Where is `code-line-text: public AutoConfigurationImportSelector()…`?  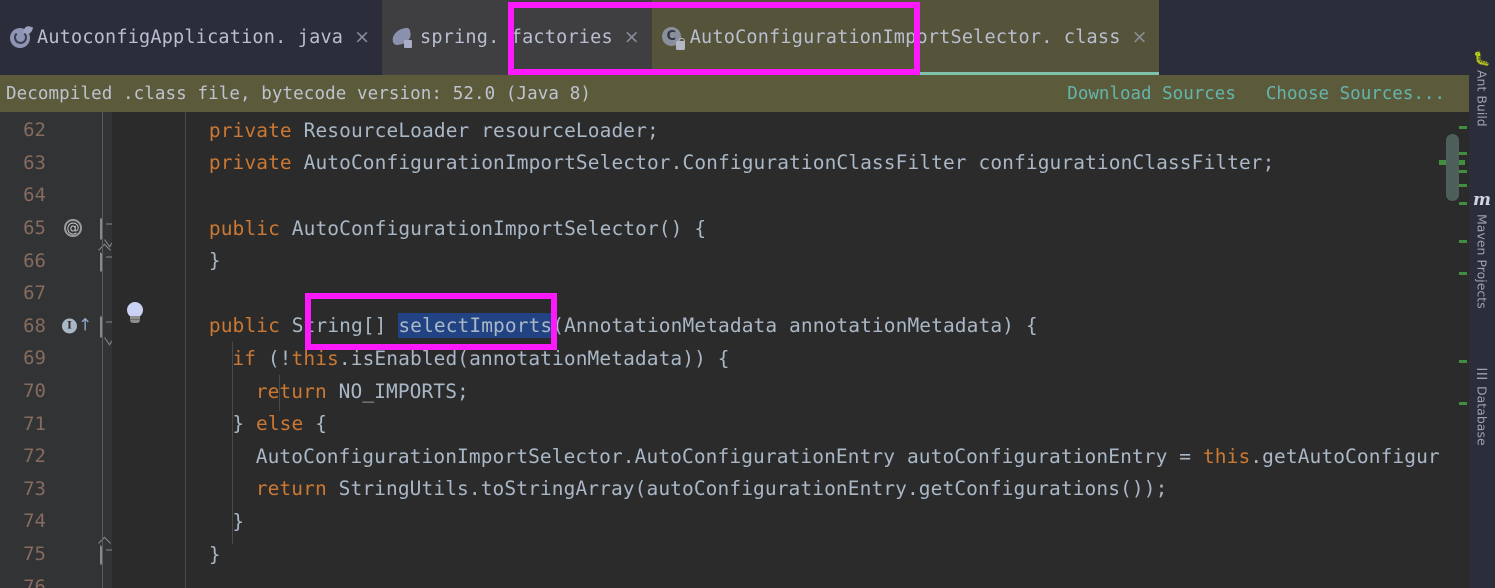 code-line-text: public AutoConfigurationImportSelector()… is located at coordinates (457, 228).